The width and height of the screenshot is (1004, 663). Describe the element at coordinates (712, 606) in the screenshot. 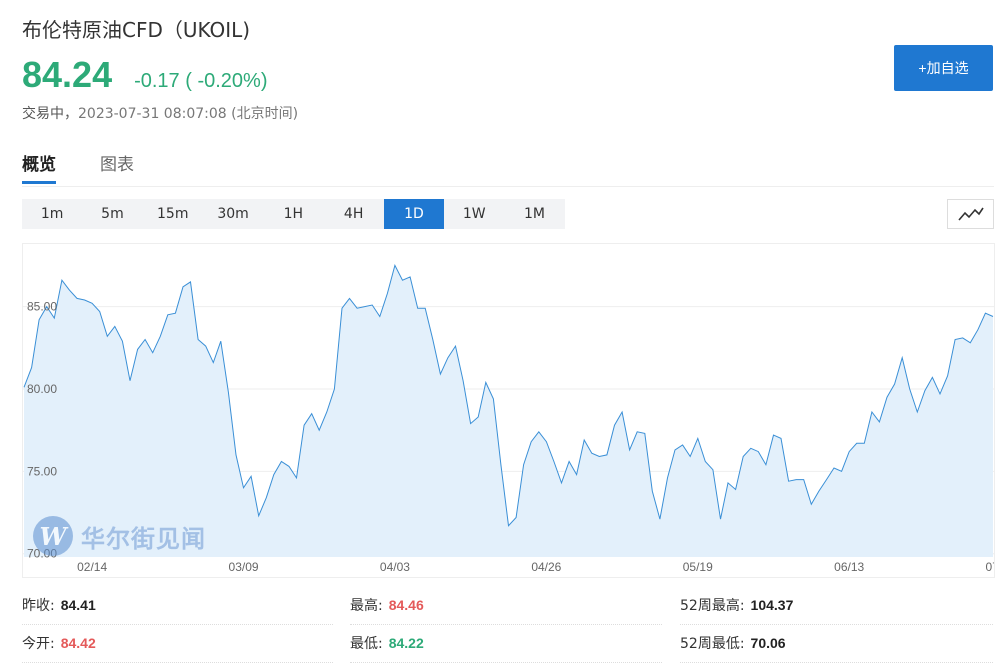

I see `stat-label: 52周最高:` at that location.